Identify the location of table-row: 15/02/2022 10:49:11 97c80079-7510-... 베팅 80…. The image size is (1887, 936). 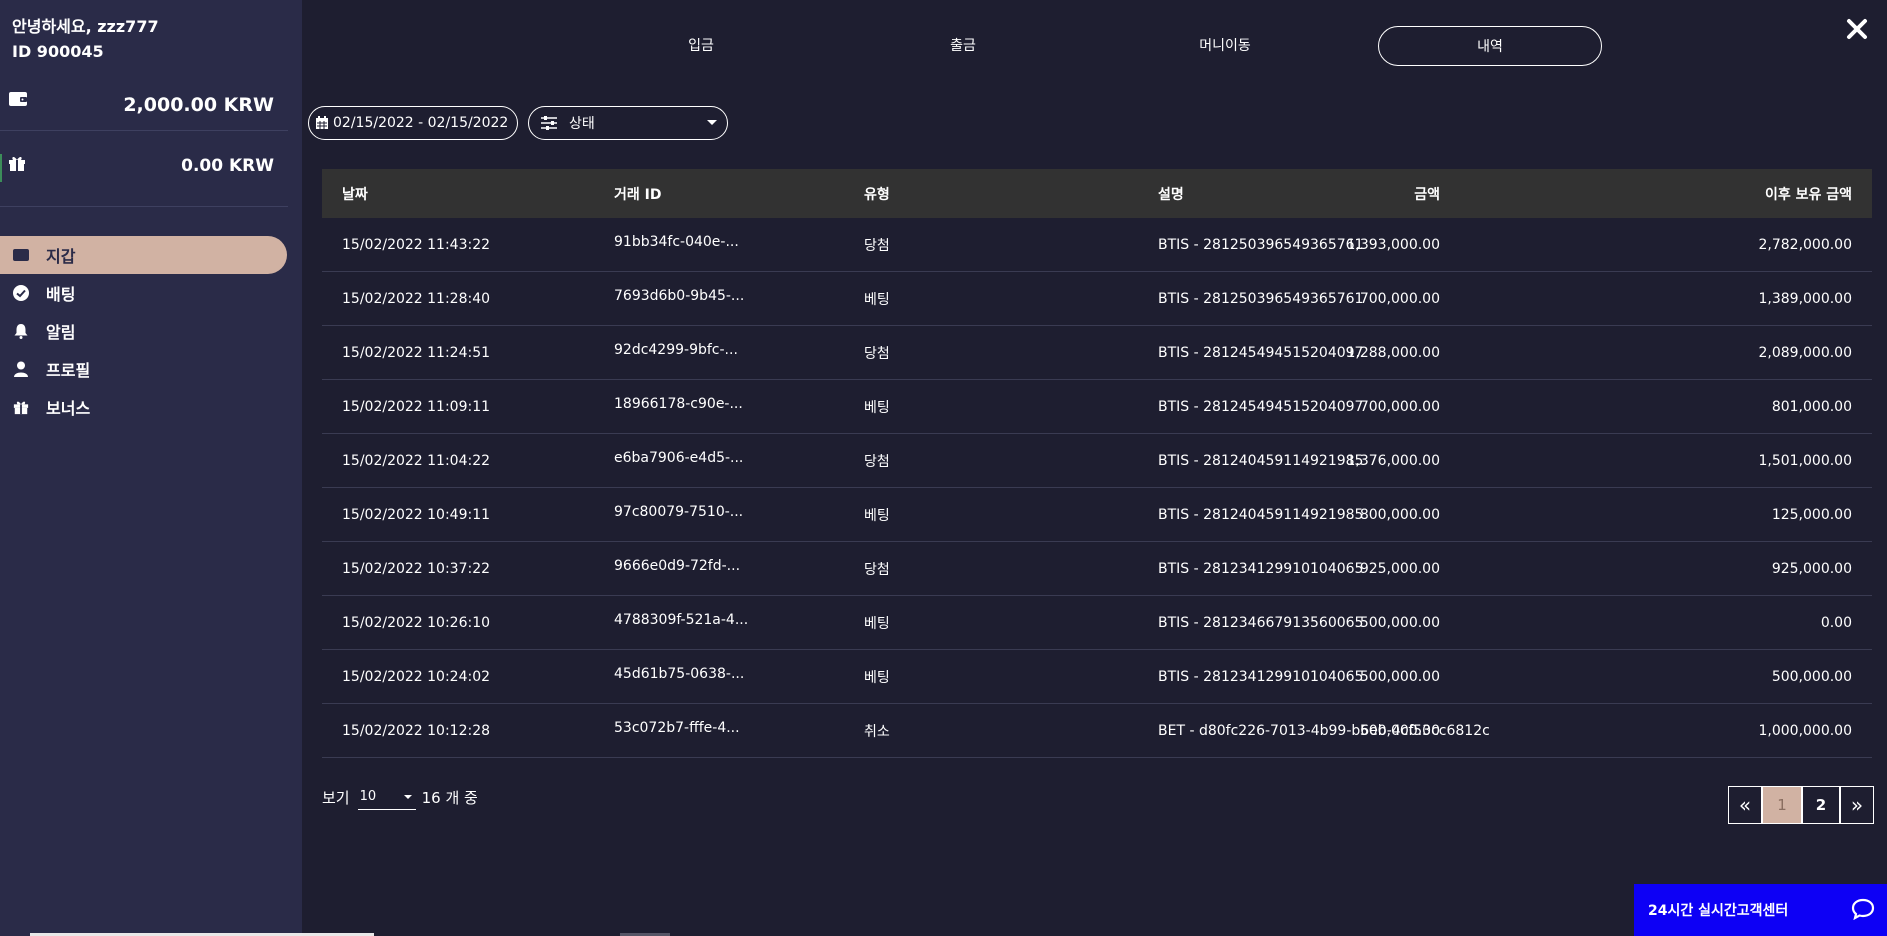
(1097, 515).